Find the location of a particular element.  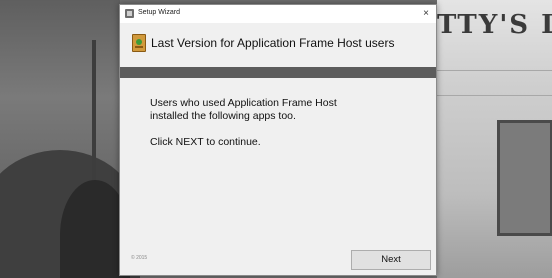

background-window is located at coordinates (524, 178).